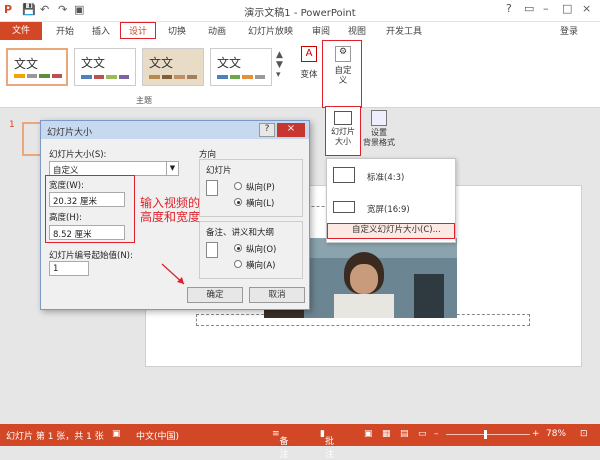 Image resolution: width=600 pixels, height=460 pixels. Describe the element at coordinates (260, 204) in the screenshot. I see `landscape-label: 横向(L)` at that location.